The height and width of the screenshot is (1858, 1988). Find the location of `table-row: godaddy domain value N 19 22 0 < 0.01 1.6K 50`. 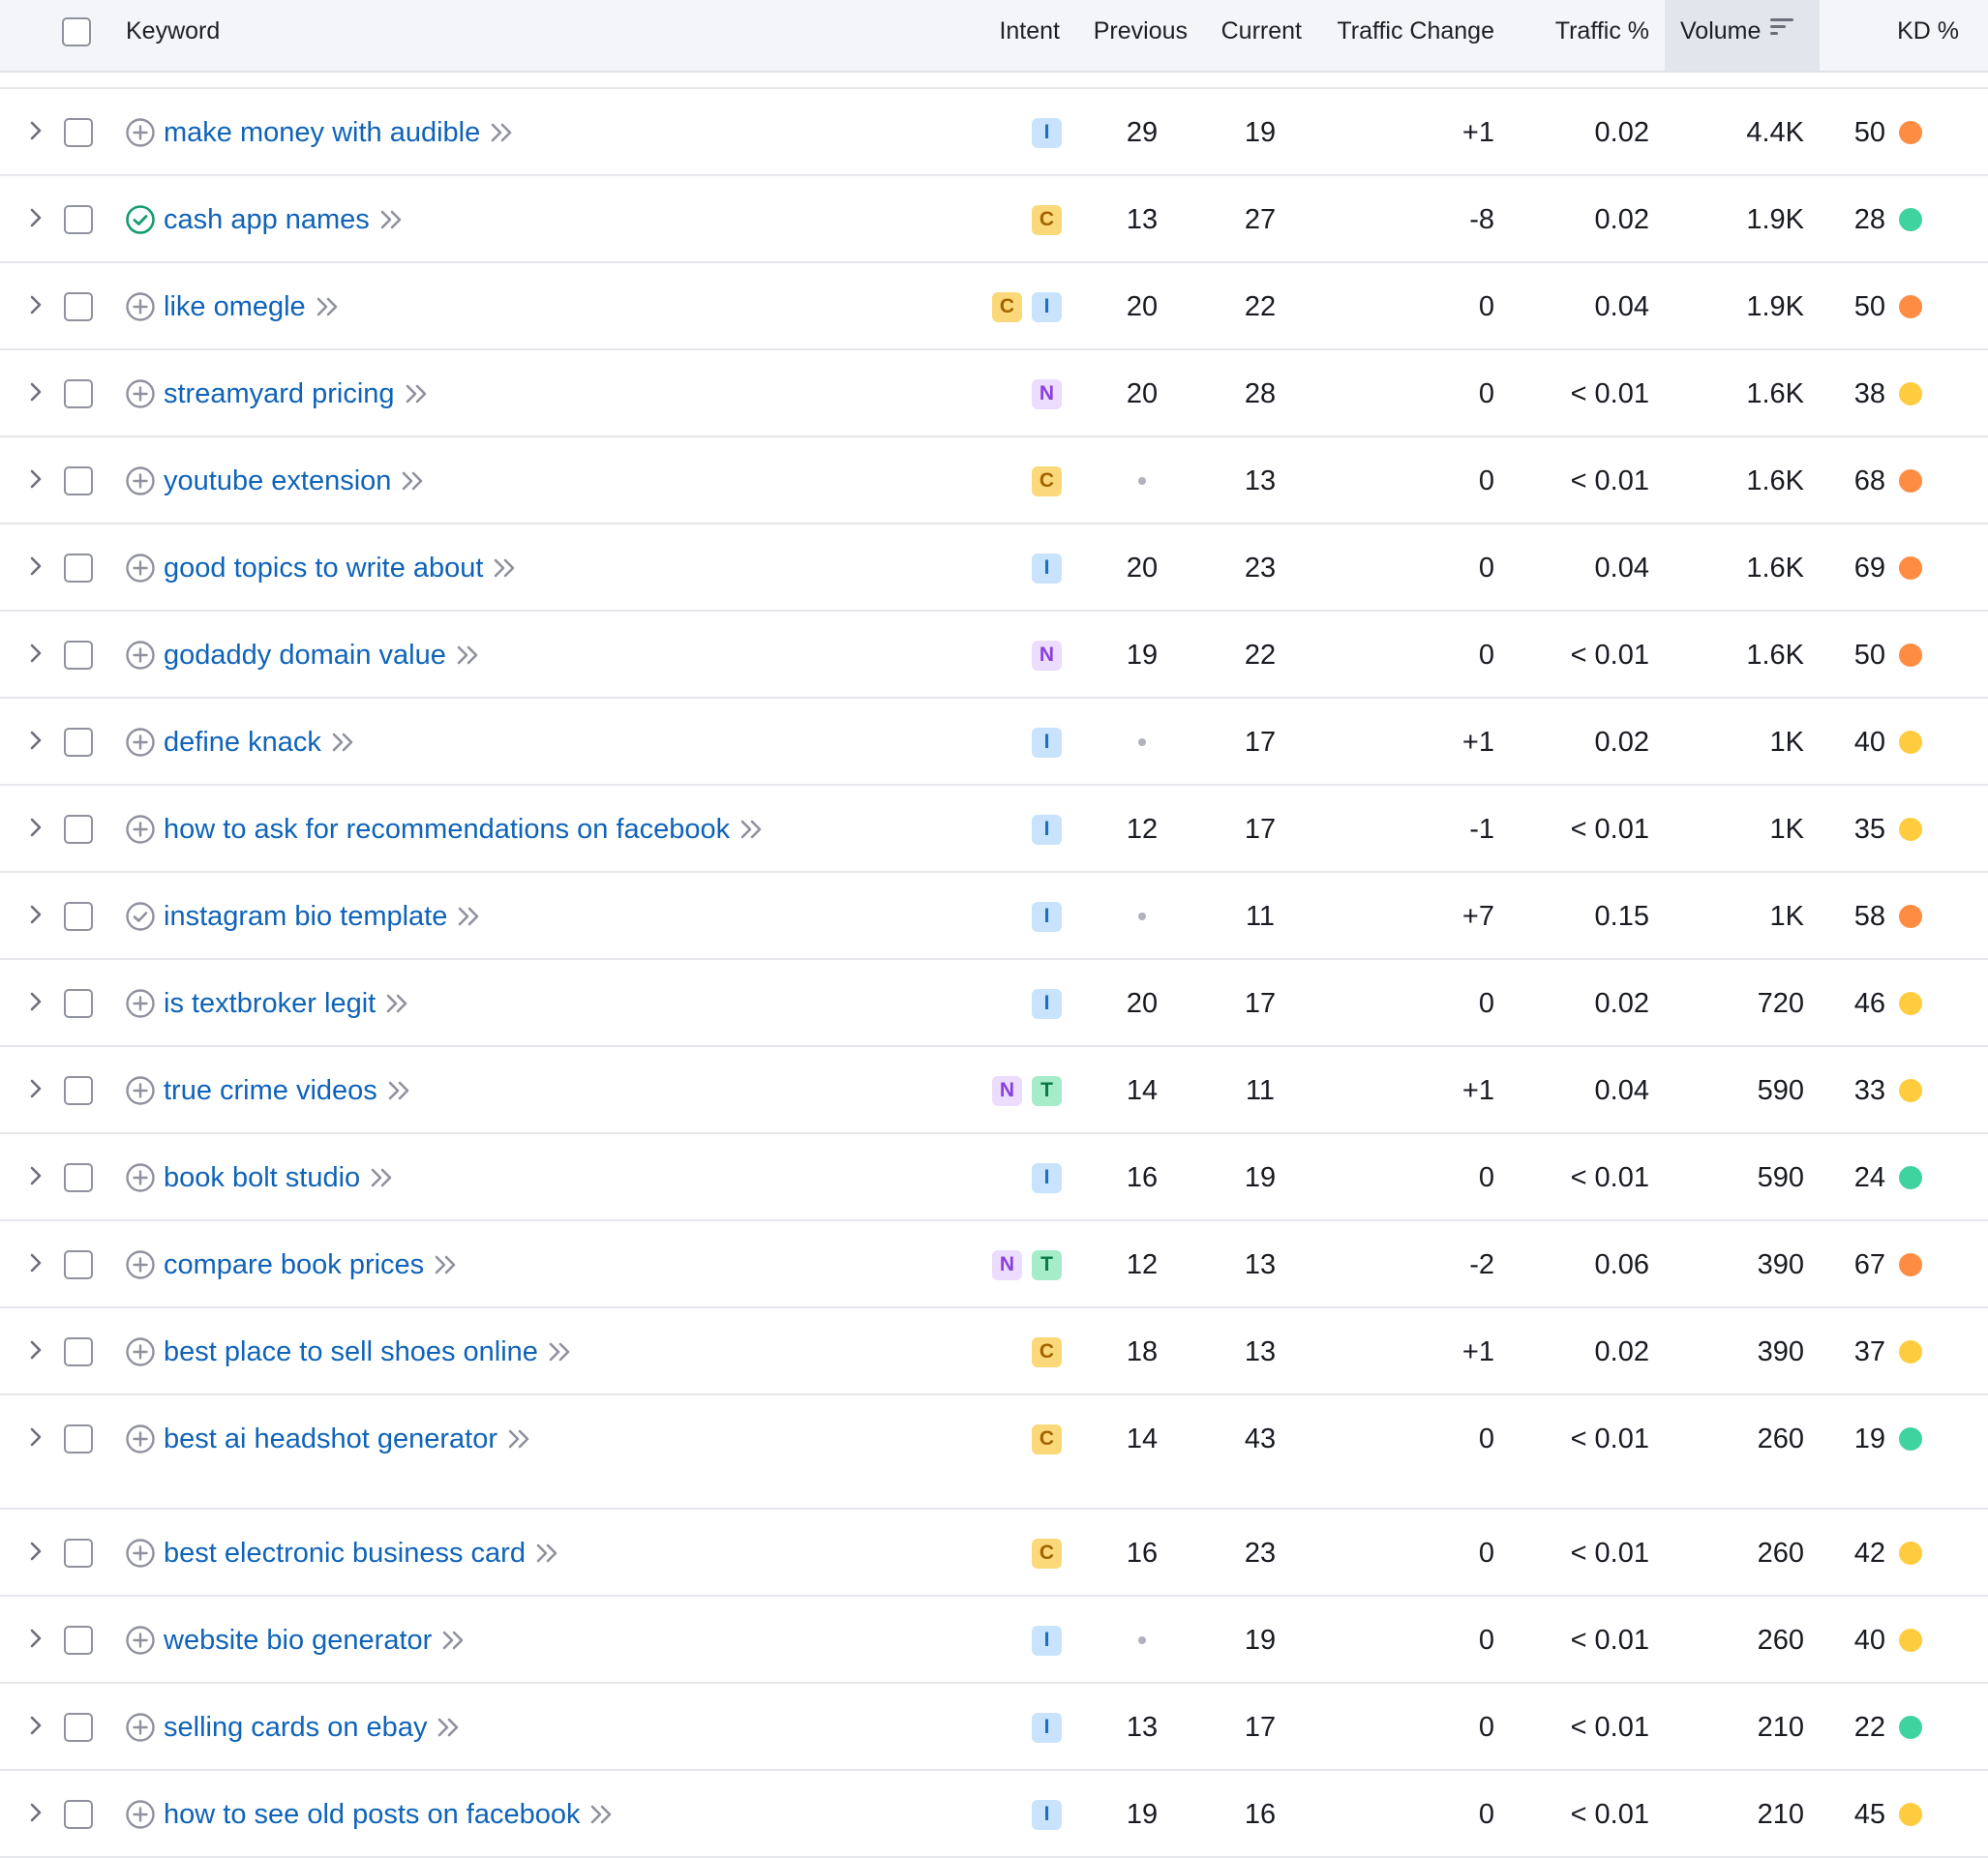

table-row: godaddy domain value N 19 22 0 < 0.01 1.6K 50 is located at coordinates (994, 655).